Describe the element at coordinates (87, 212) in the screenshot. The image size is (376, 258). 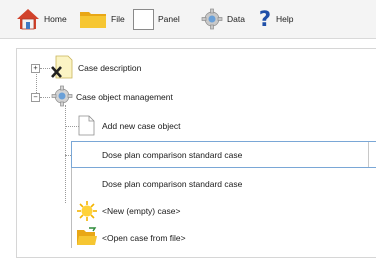
I see `sun-new-icon` at that location.